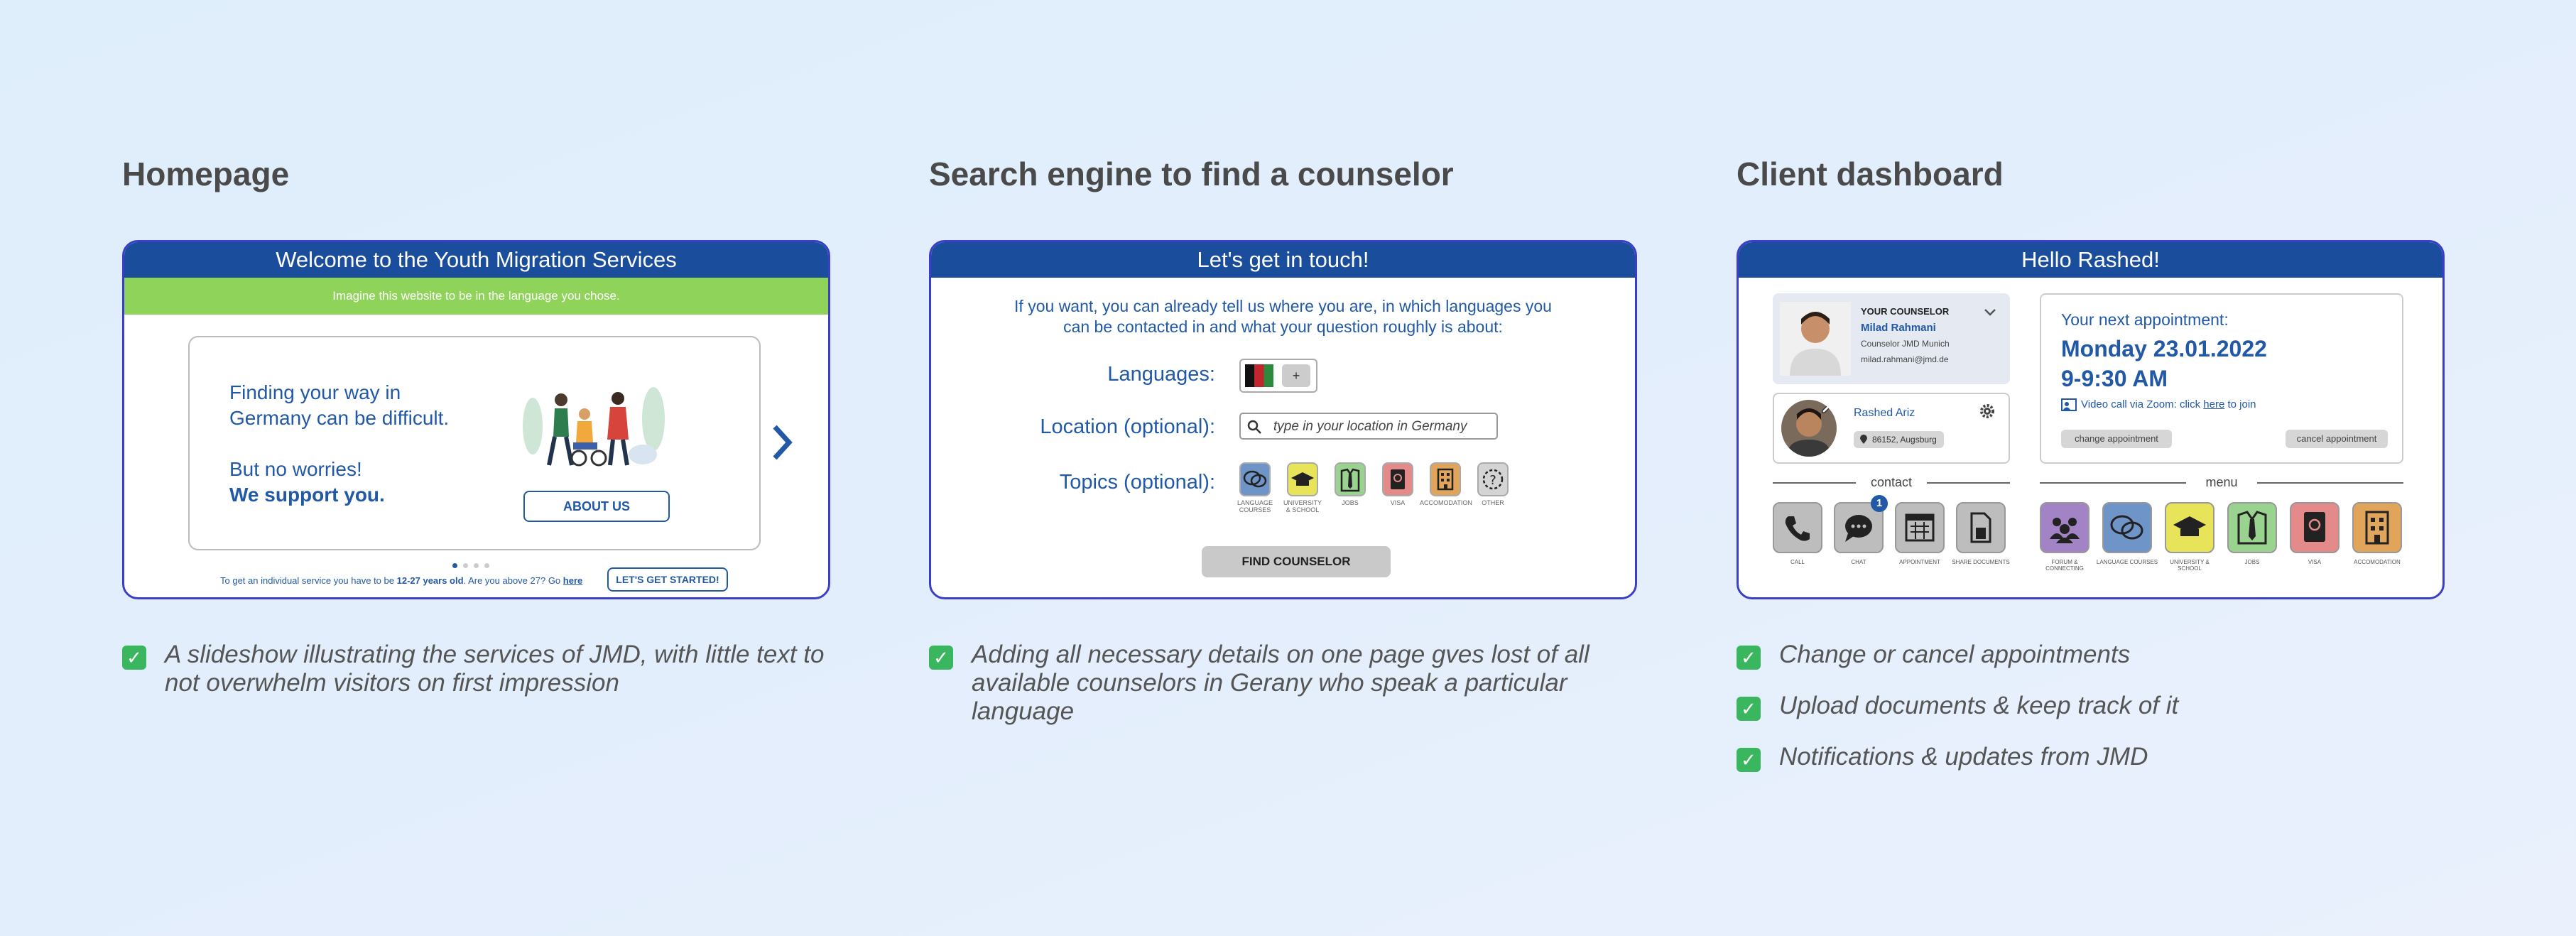 This screenshot has height=936, width=2576. What do you see at coordinates (2164, 348) in the screenshot?
I see `appointment-date: Monday 23.01.2022` at bounding box center [2164, 348].